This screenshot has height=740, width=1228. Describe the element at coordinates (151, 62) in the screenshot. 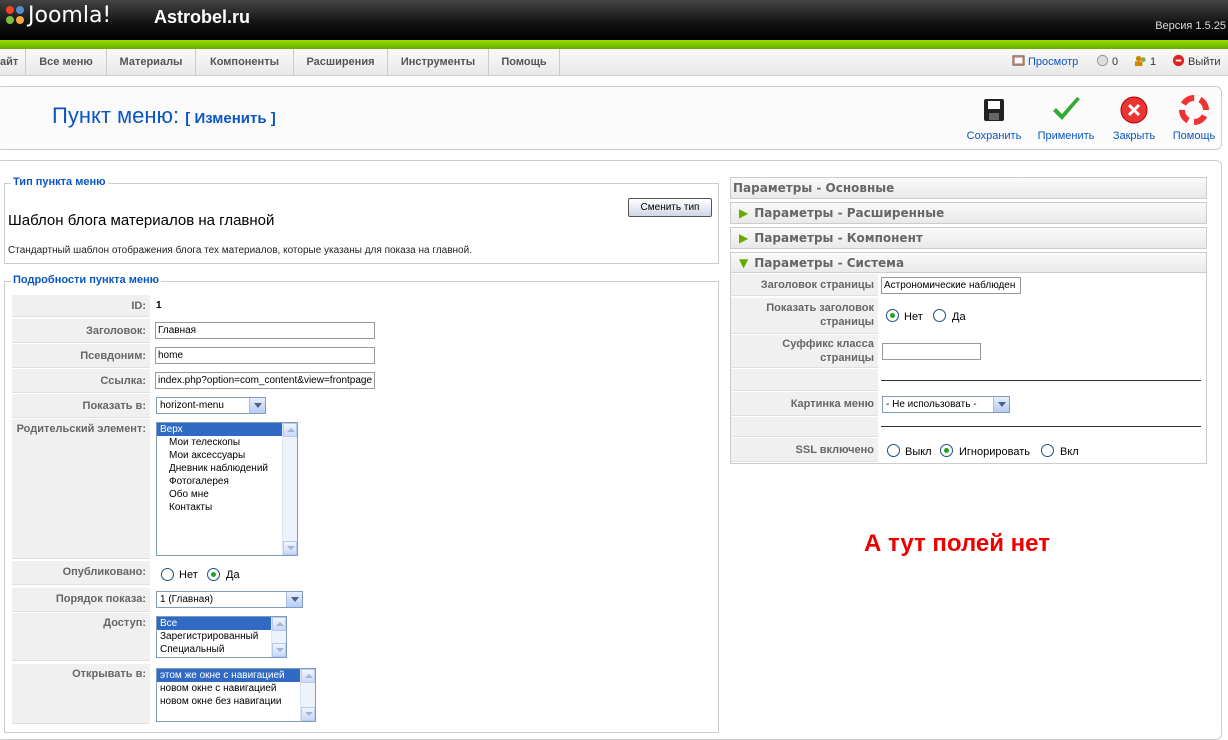

I see `menu-item-materials: Материалы` at that location.